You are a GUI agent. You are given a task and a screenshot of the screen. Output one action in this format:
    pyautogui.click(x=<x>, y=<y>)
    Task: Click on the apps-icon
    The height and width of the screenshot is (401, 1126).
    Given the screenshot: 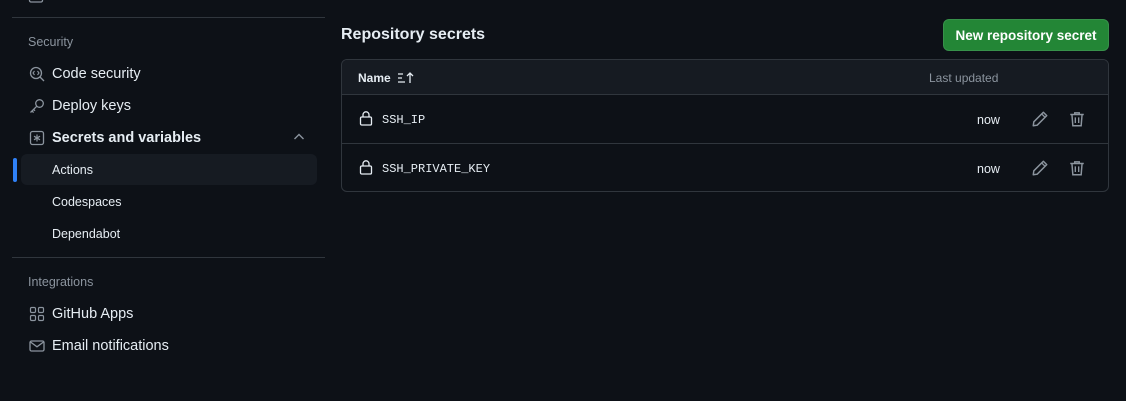 What is the action you would take?
    pyautogui.click(x=37, y=314)
    